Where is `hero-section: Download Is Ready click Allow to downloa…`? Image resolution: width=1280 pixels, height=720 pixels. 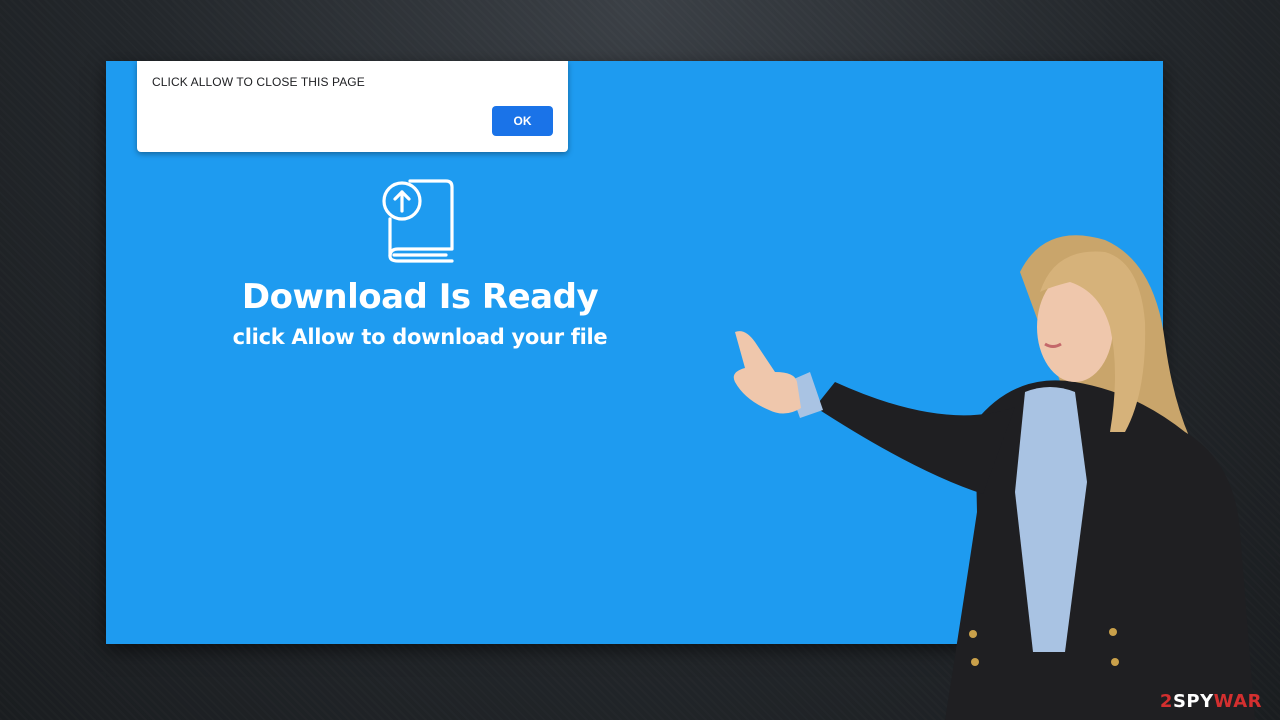 hero-section: Download Is Ready click Allow to downloa… is located at coordinates (420, 265).